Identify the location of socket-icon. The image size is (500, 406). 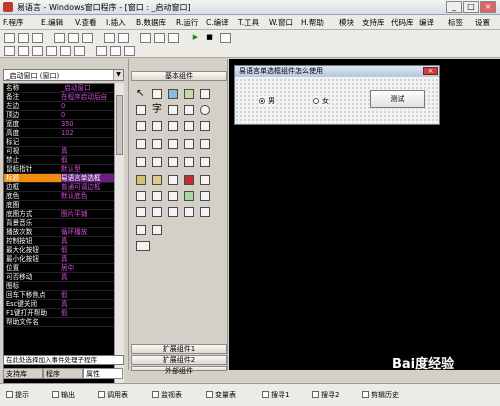
(189, 212).